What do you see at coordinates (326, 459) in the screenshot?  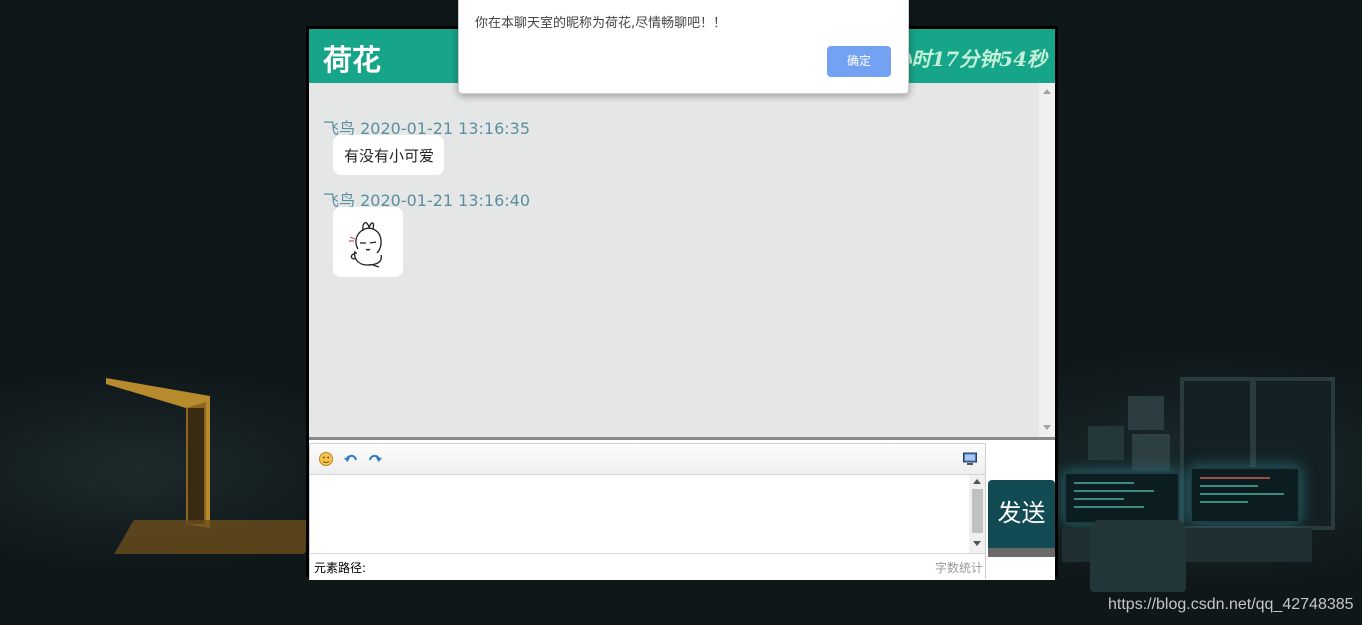 I see `emoji-icon` at bounding box center [326, 459].